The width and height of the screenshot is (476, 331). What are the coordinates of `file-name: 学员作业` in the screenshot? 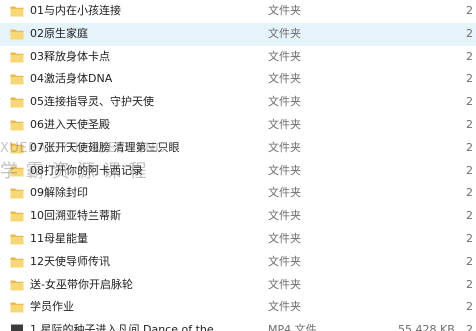 It's located at (52, 307).